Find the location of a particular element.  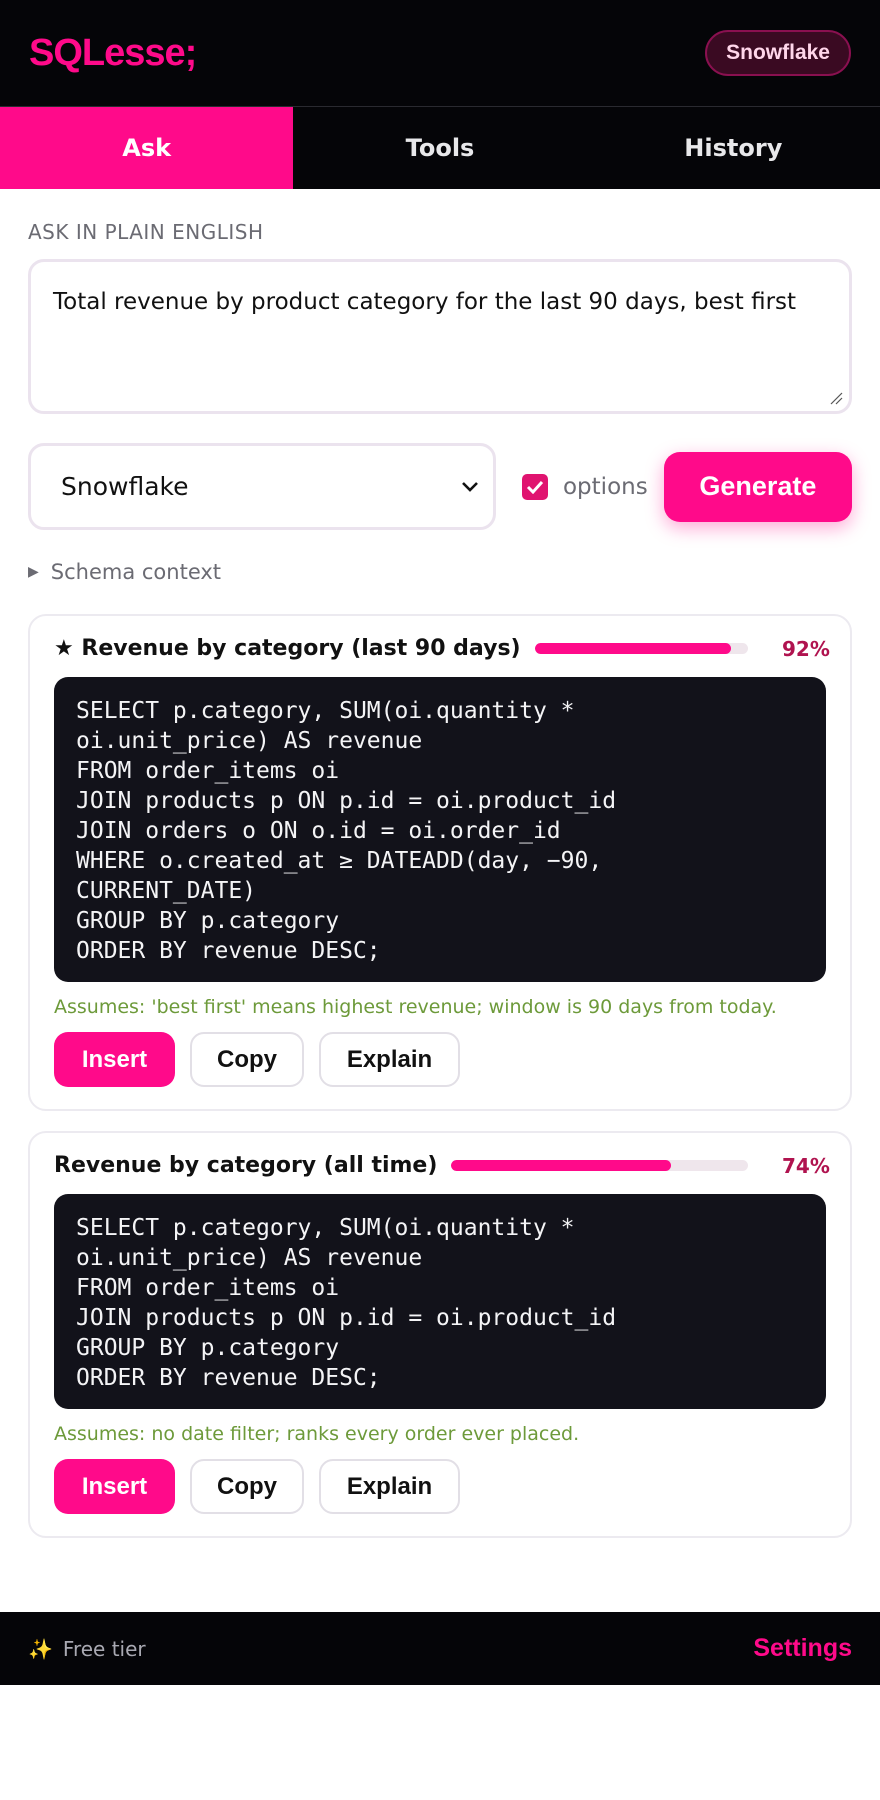

ask-section-label: ASK IN PLAIN ENGLISH is located at coordinates (146, 232).